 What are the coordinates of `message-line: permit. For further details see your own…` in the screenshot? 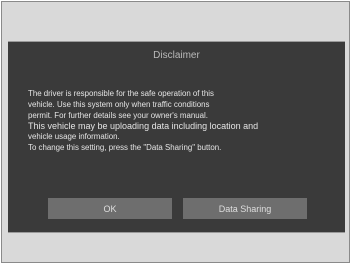 It's located at (118, 115).